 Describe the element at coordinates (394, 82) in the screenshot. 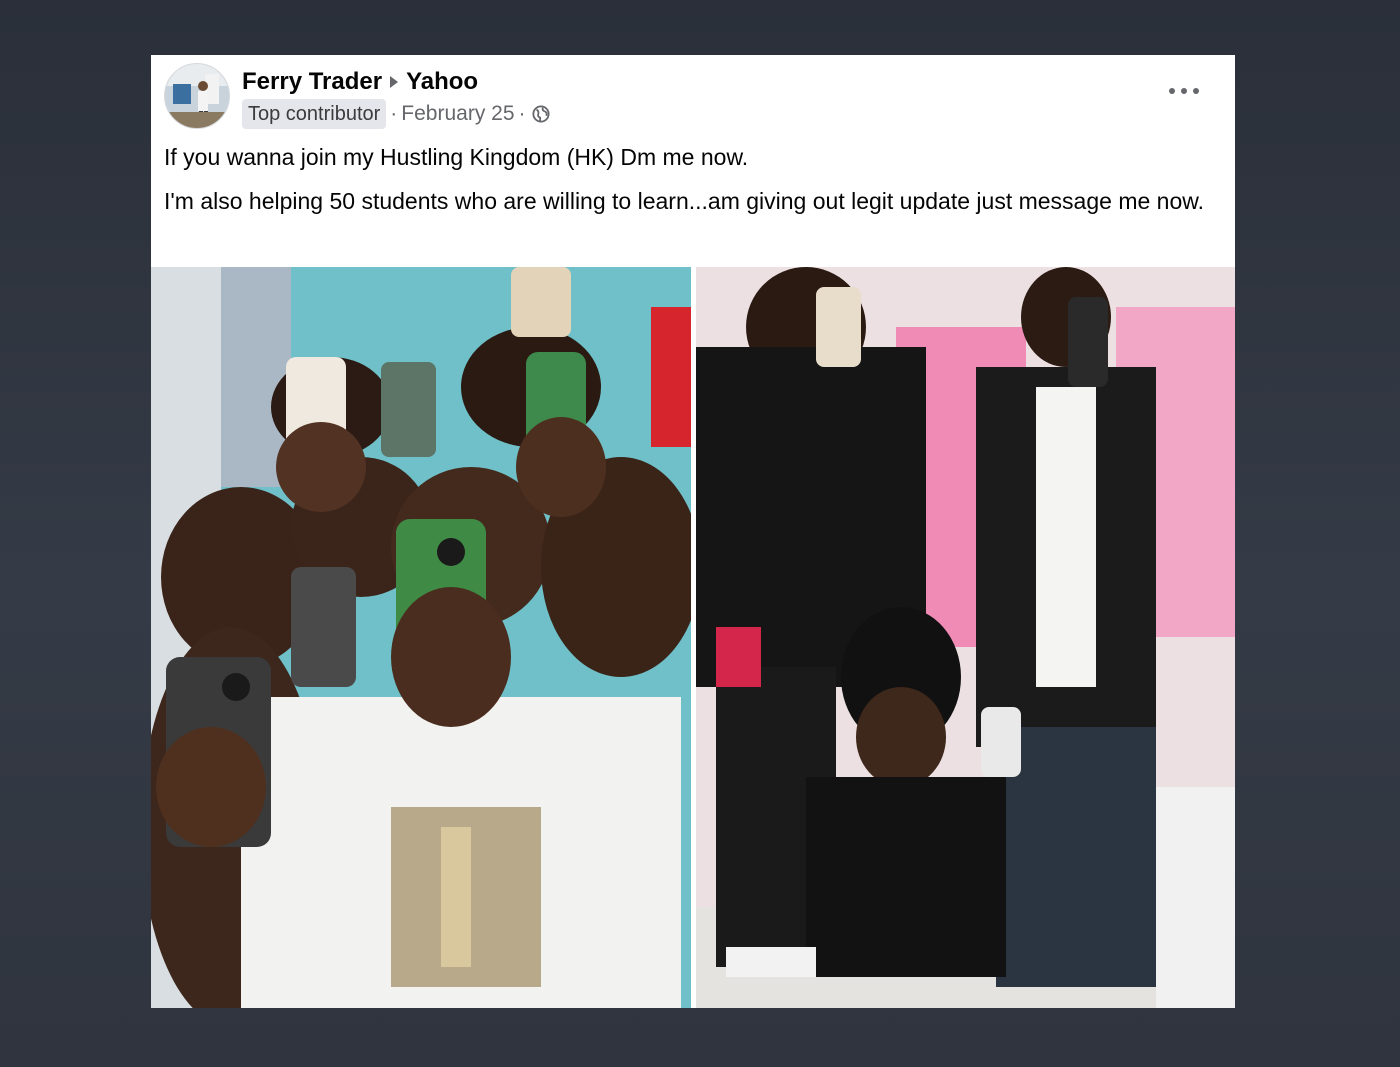

I see `shared-to-arrow-icon` at that location.